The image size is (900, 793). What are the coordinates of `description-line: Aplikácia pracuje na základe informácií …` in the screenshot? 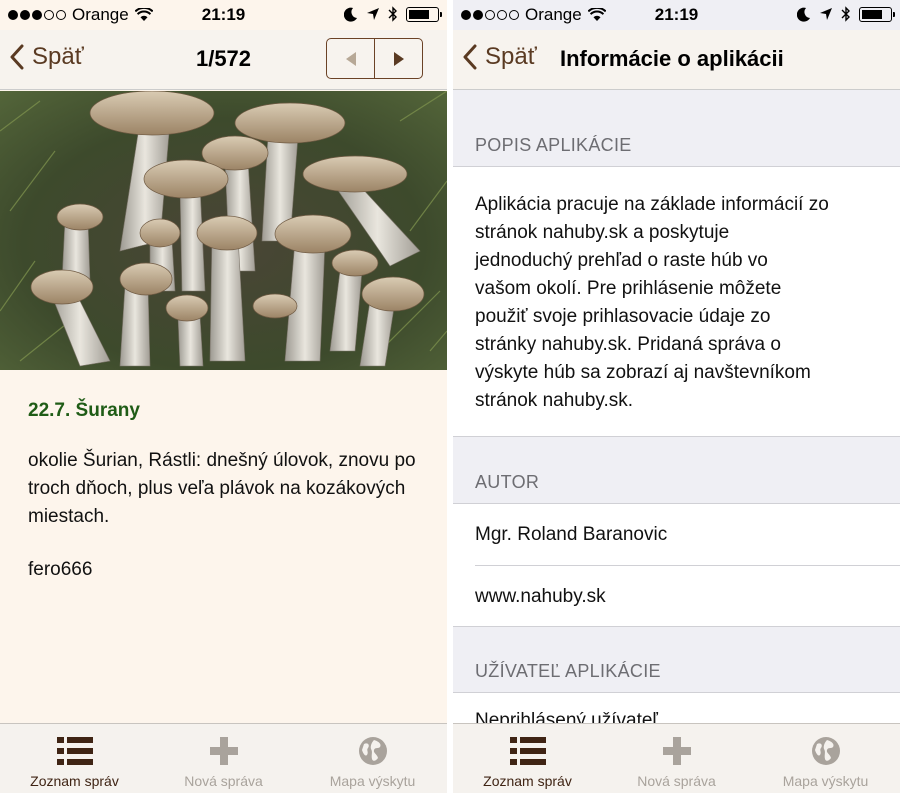 It's located at (652, 204).